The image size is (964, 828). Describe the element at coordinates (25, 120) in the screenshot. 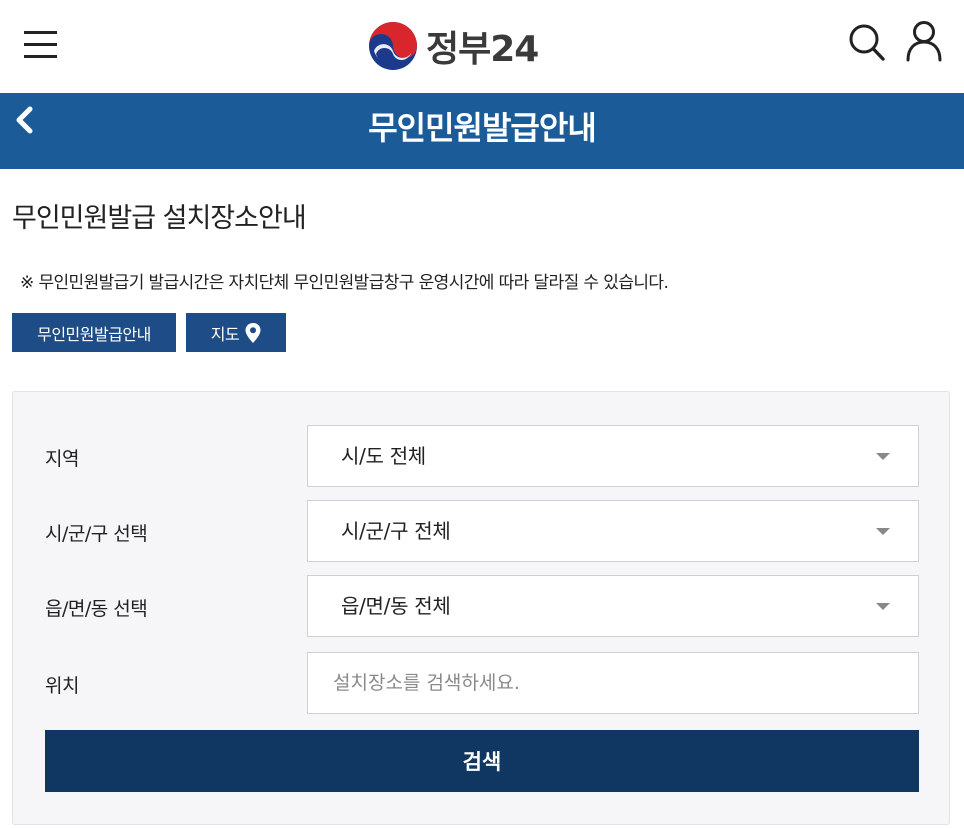

I see `back-button` at that location.